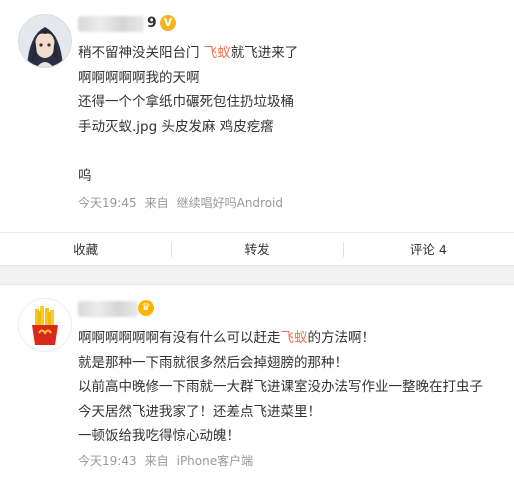  Describe the element at coordinates (139, 77) in the screenshot. I see `post-line: 啊啊啊啊啊我的天啊` at that location.